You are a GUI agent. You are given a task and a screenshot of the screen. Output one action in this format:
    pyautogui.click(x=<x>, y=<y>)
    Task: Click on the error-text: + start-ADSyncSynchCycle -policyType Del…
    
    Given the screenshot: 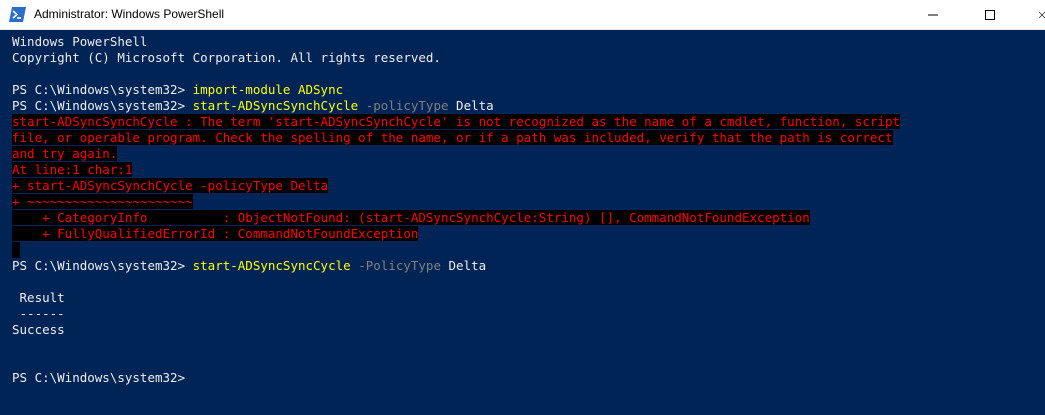 What is the action you would take?
    pyautogui.click(x=170, y=185)
    